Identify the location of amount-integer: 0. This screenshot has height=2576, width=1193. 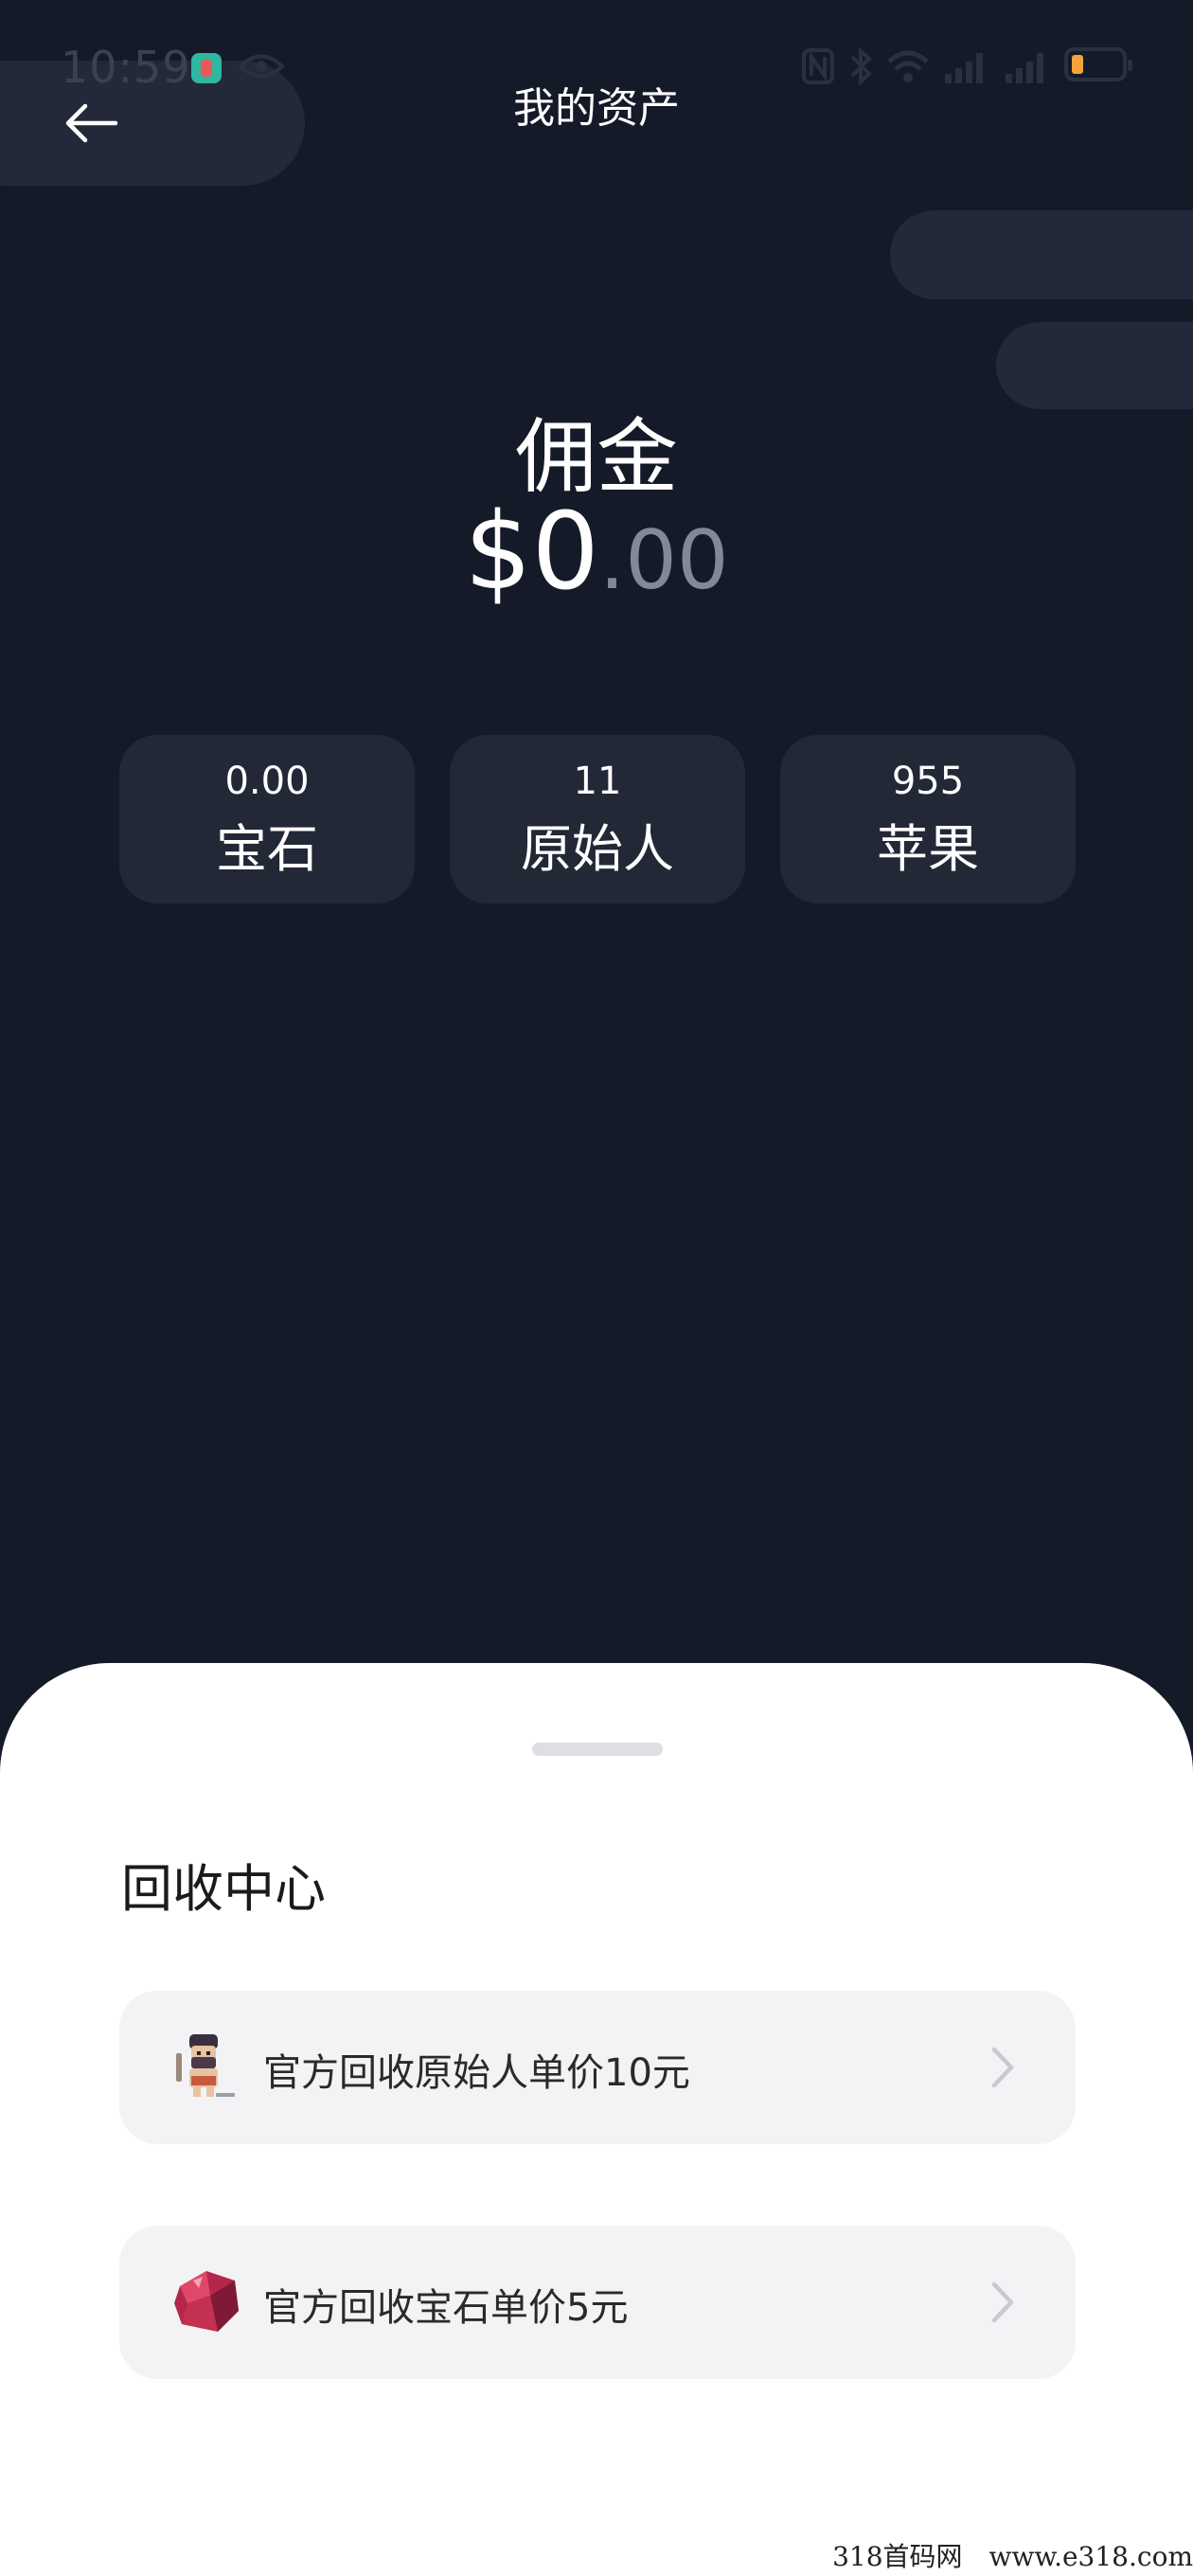
(565, 552).